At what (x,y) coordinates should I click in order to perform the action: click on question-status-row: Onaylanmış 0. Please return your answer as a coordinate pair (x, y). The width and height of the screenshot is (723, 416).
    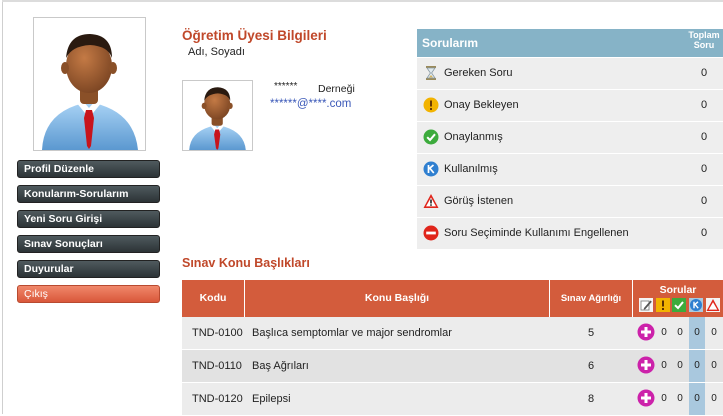
    Looking at the image, I should click on (570, 137).